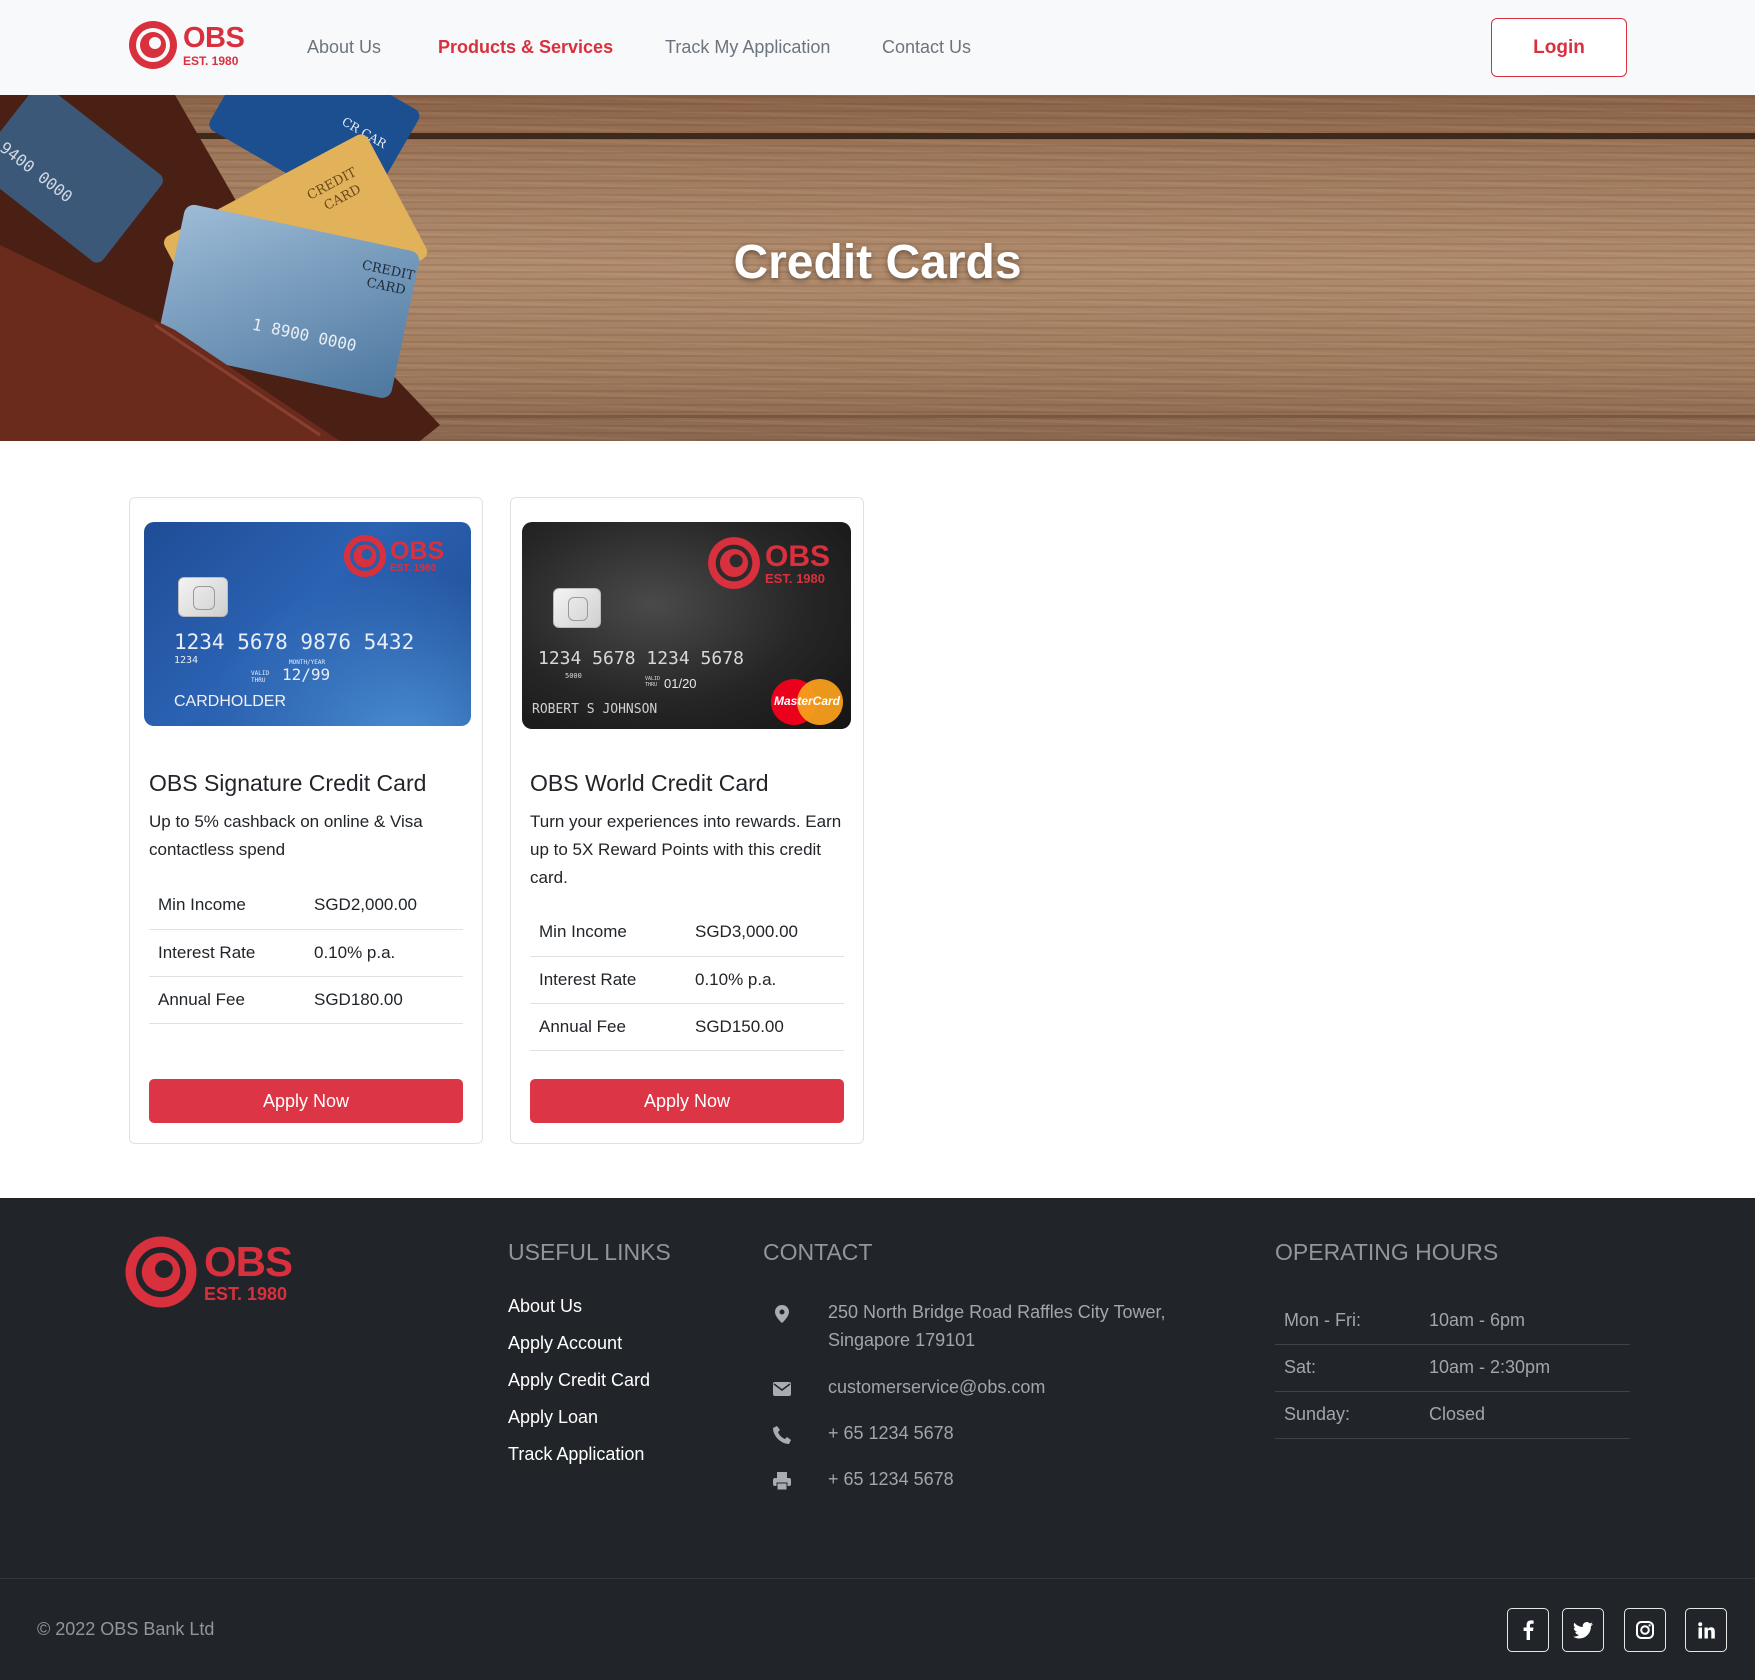 Image resolution: width=1755 pixels, height=1680 pixels. Describe the element at coordinates (680, 683) in the screenshot. I see `card-expiry: 01/20` at that location.